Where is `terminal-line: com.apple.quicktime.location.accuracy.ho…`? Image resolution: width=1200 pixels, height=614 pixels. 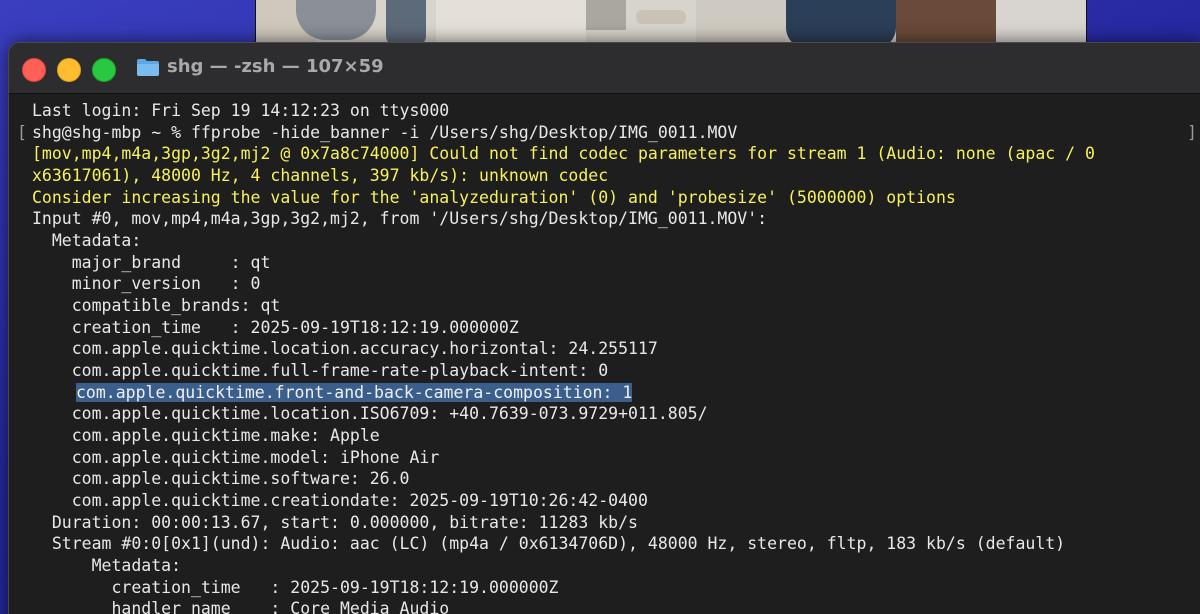
terminal-line: com.apple.quicktime.location.accuracy.ho… is located at coordinates (345, 348).